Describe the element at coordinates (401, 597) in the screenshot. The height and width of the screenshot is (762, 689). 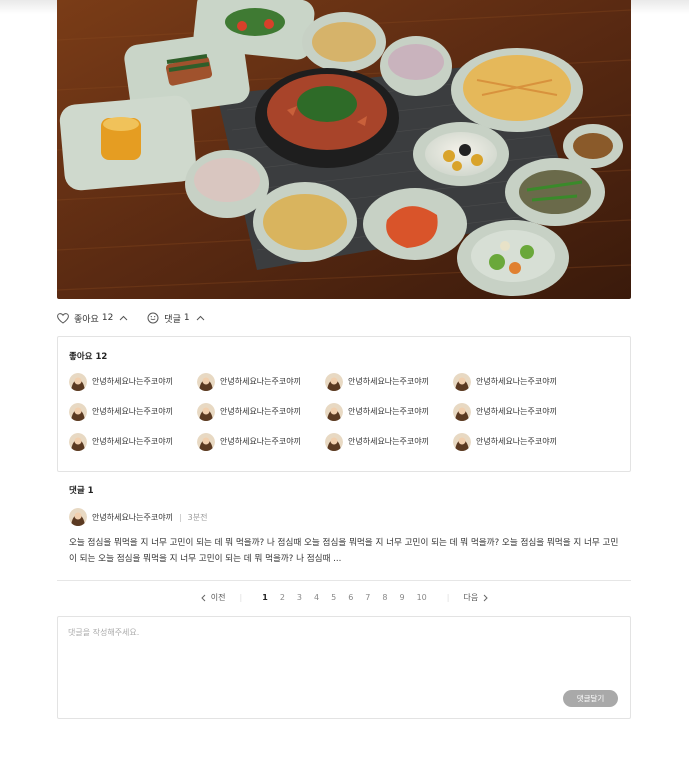
I see `page-number: 9` at that location.